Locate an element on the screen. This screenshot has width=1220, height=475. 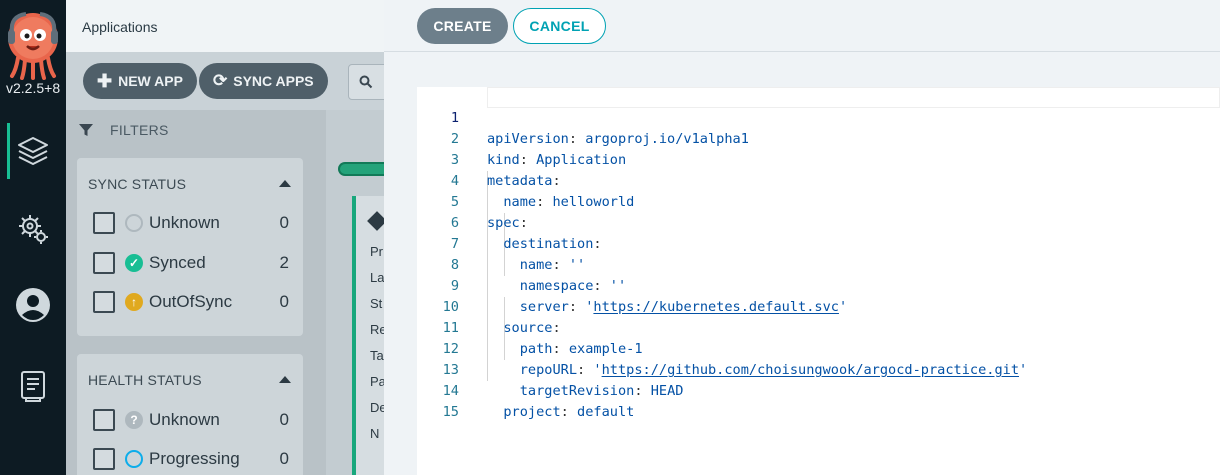
code-line: 2 kind: Application is located at coordinates (818, 138).